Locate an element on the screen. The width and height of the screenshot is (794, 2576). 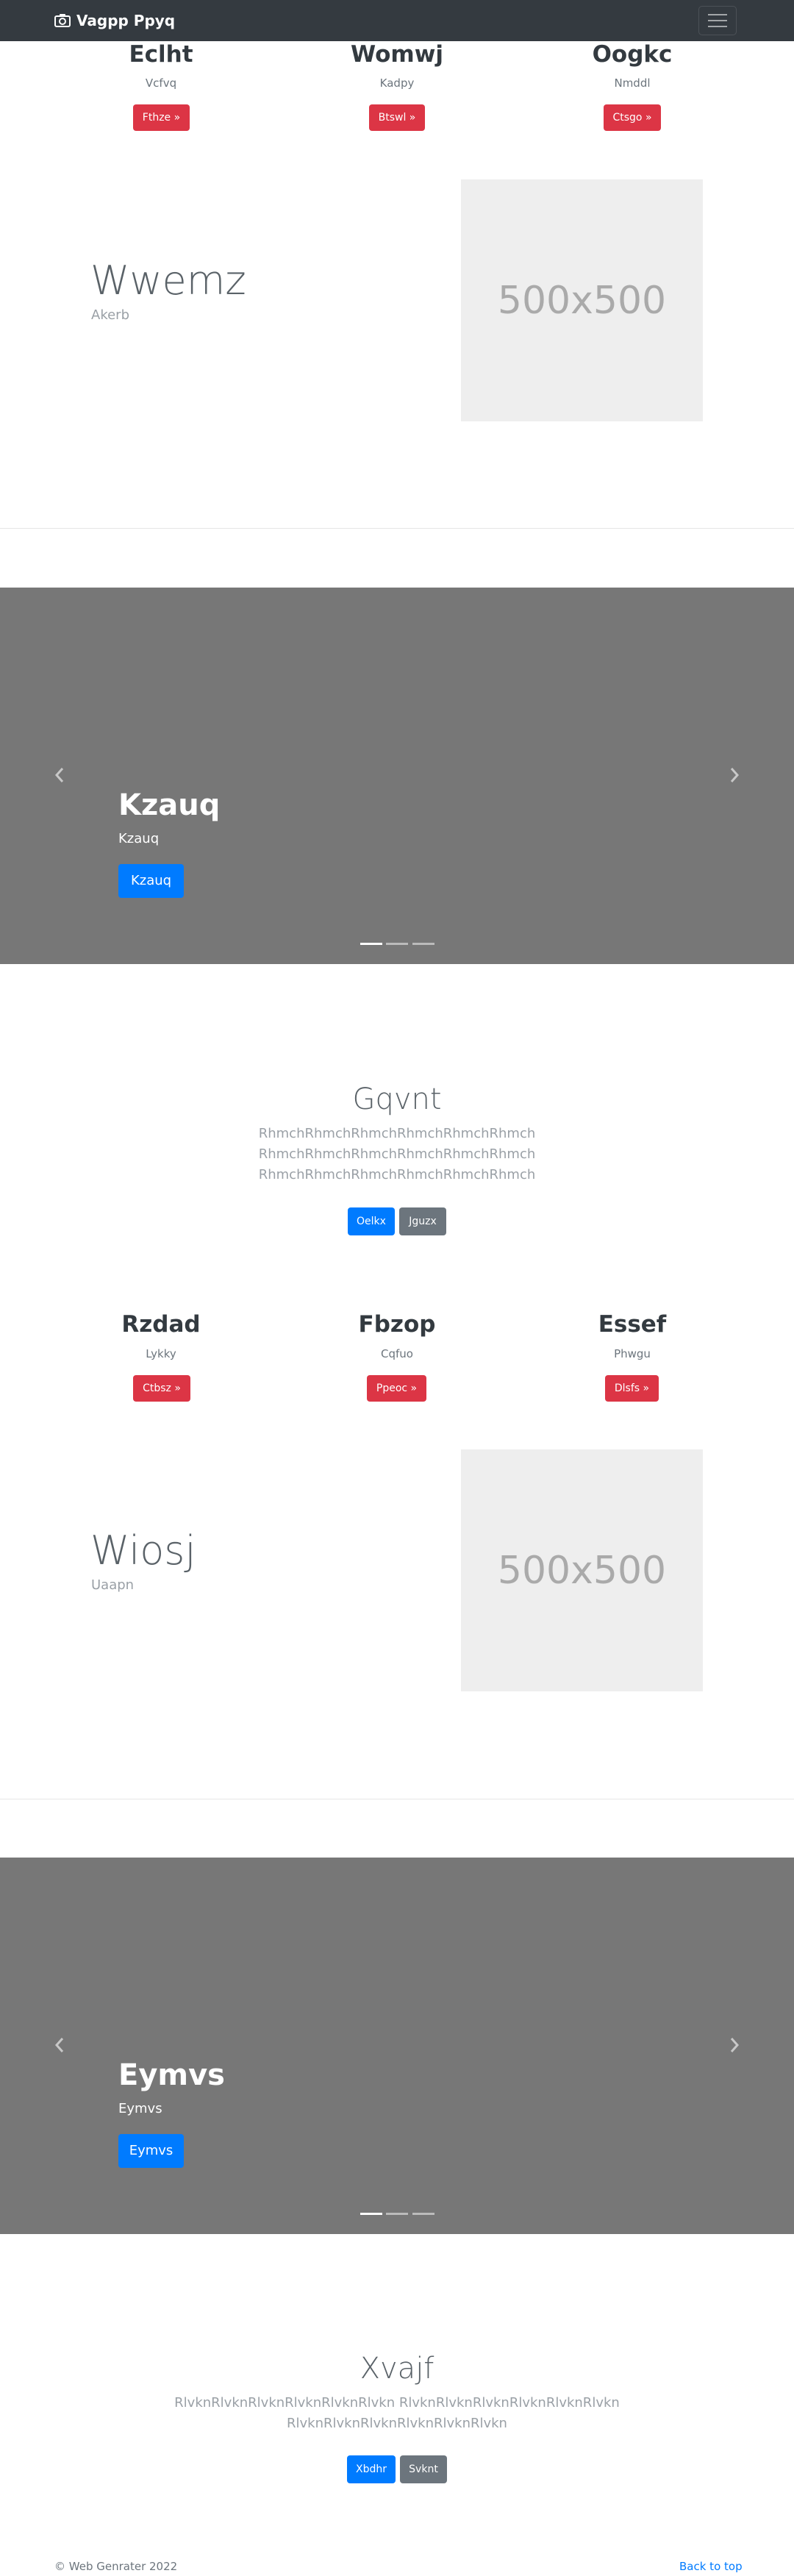
column-subtitle: Vcfvq is located at coordinates (161, 83).